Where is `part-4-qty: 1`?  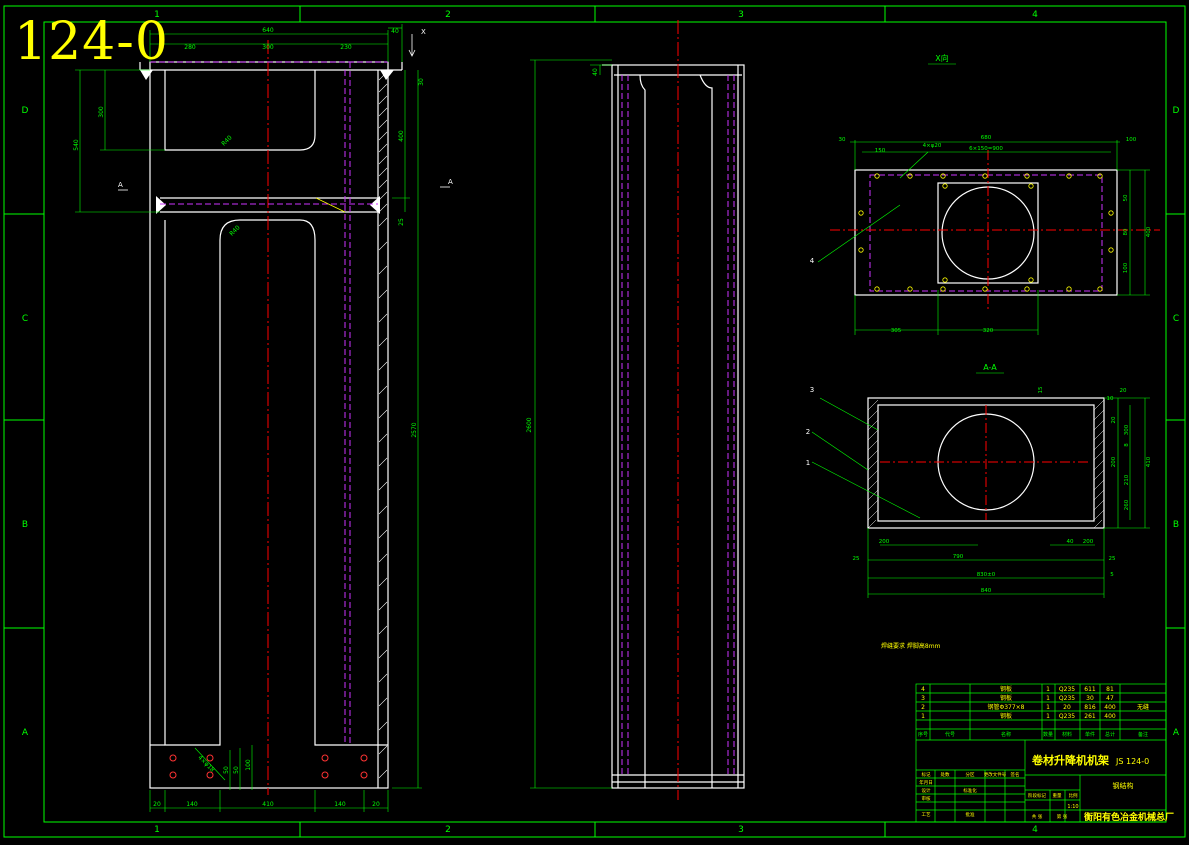
part-4-qty: 1 is located at coordinates (1048, 689).